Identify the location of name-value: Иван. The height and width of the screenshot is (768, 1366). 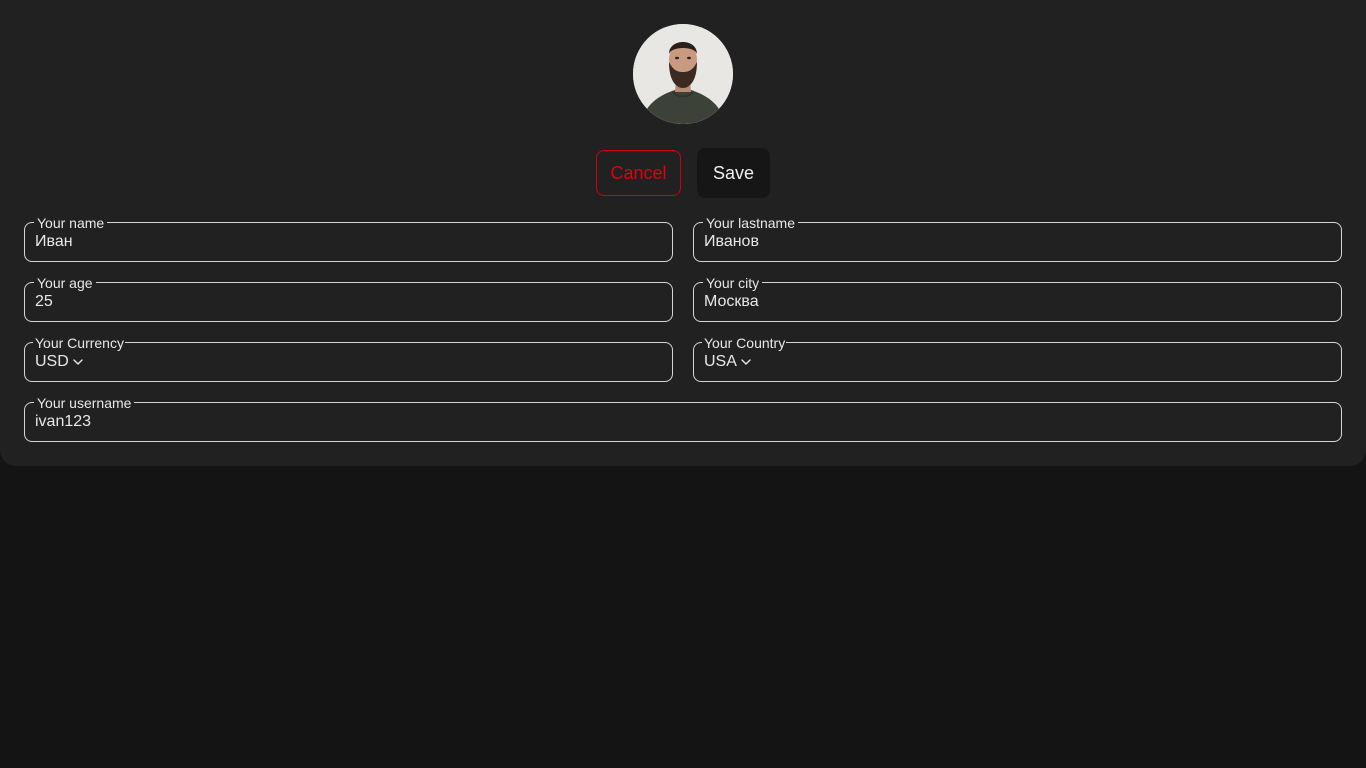
(54, 242).